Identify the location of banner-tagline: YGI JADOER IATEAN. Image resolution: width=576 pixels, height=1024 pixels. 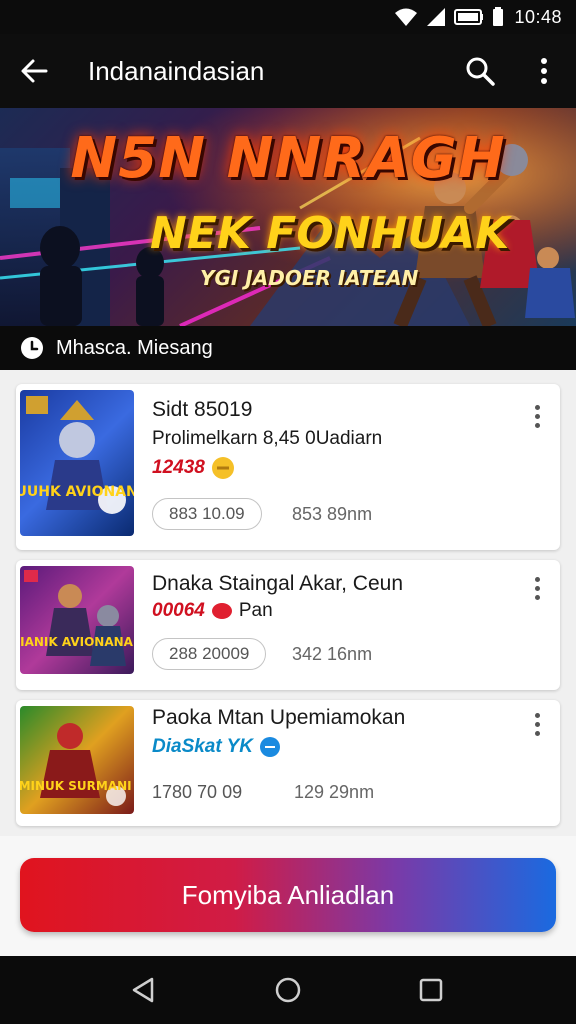
(309, 278).